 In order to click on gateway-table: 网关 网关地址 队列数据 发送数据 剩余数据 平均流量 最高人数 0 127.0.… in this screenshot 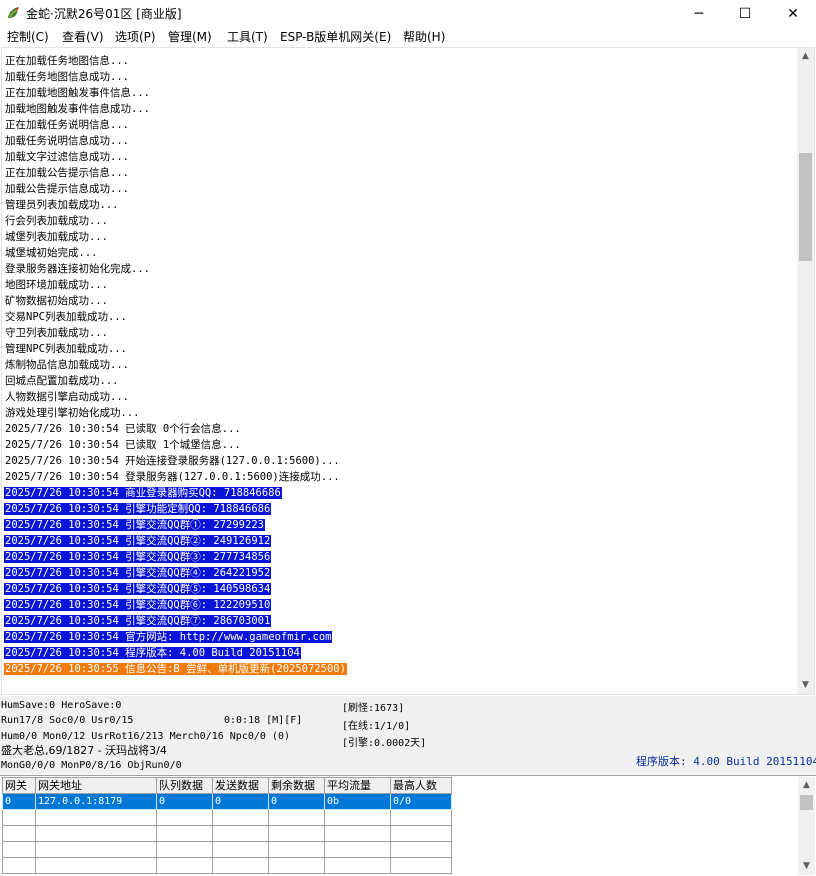, I will do `click(227, 825)`.